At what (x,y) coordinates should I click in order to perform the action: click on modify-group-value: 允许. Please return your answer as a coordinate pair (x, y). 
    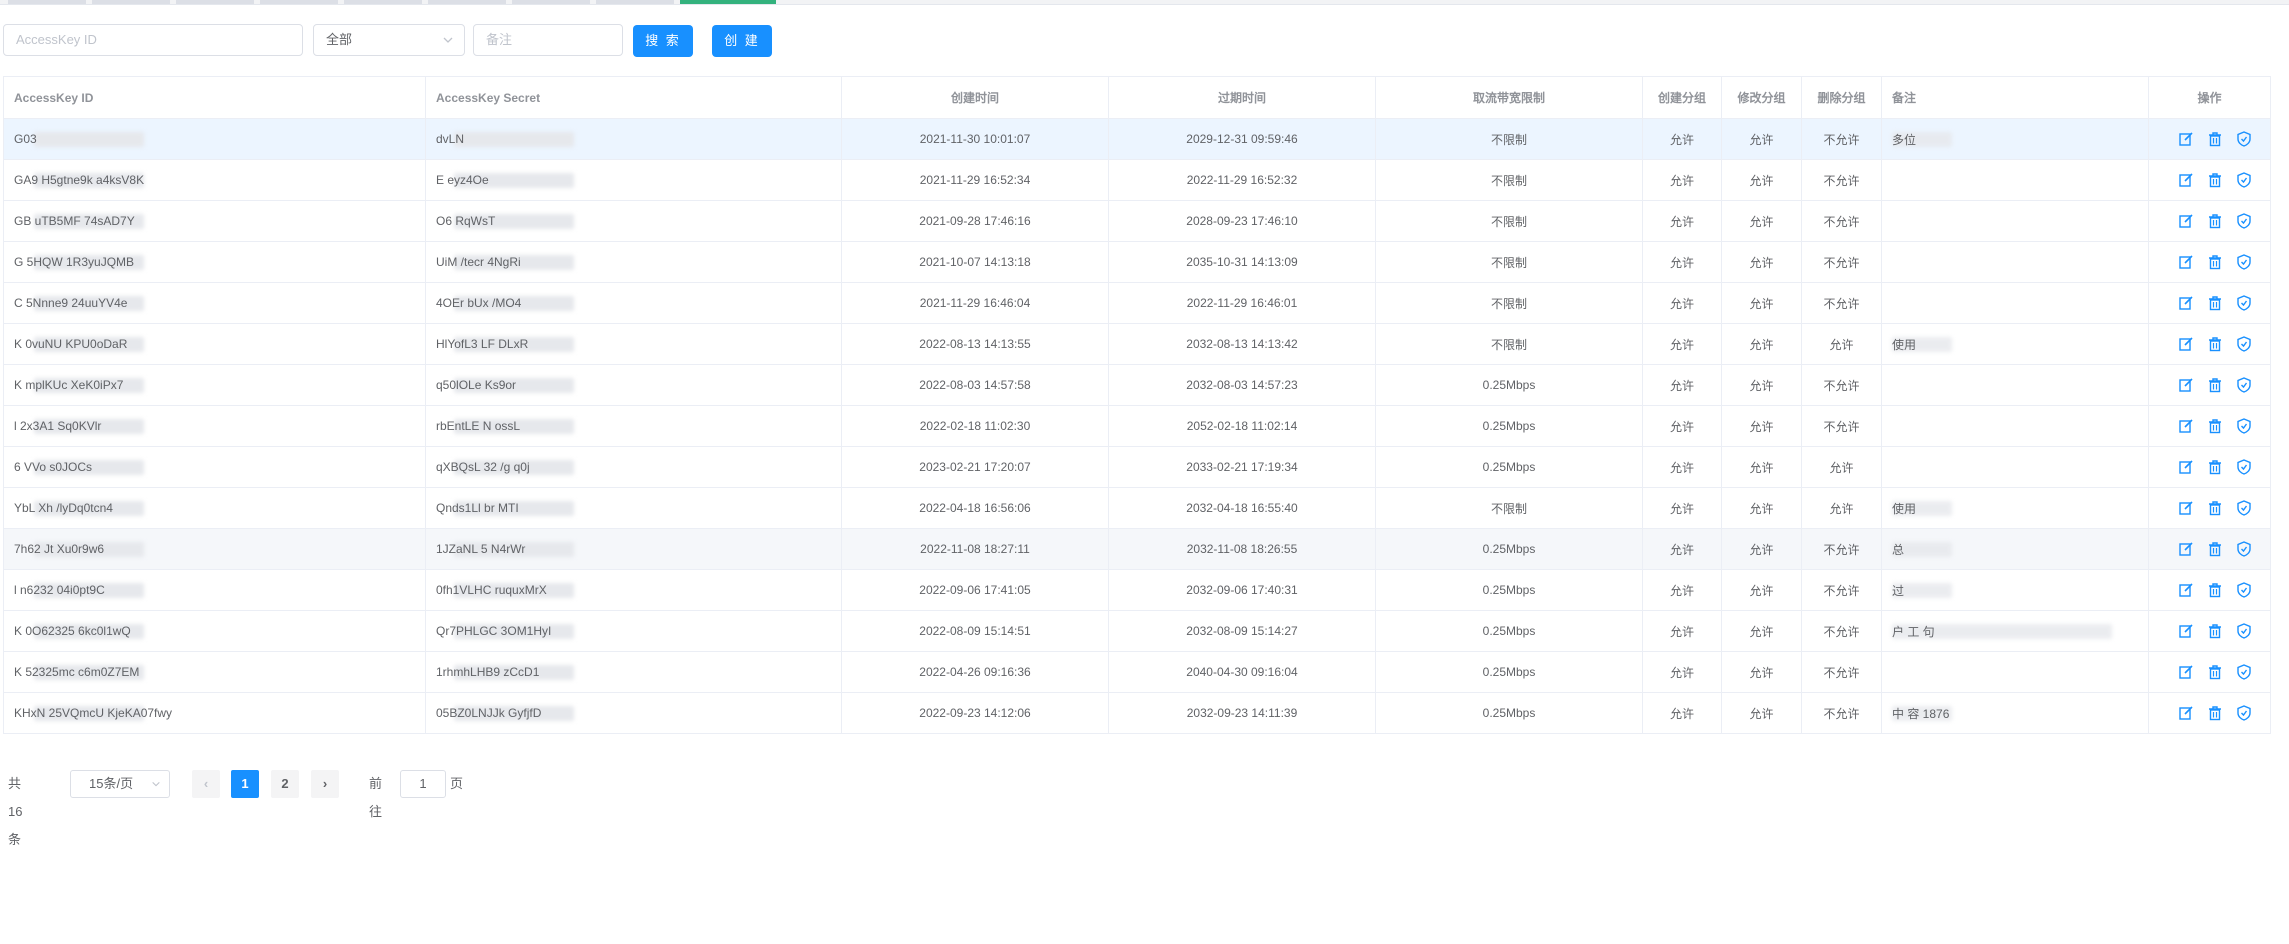
    Looking at the image, I should click on (1761, 672).